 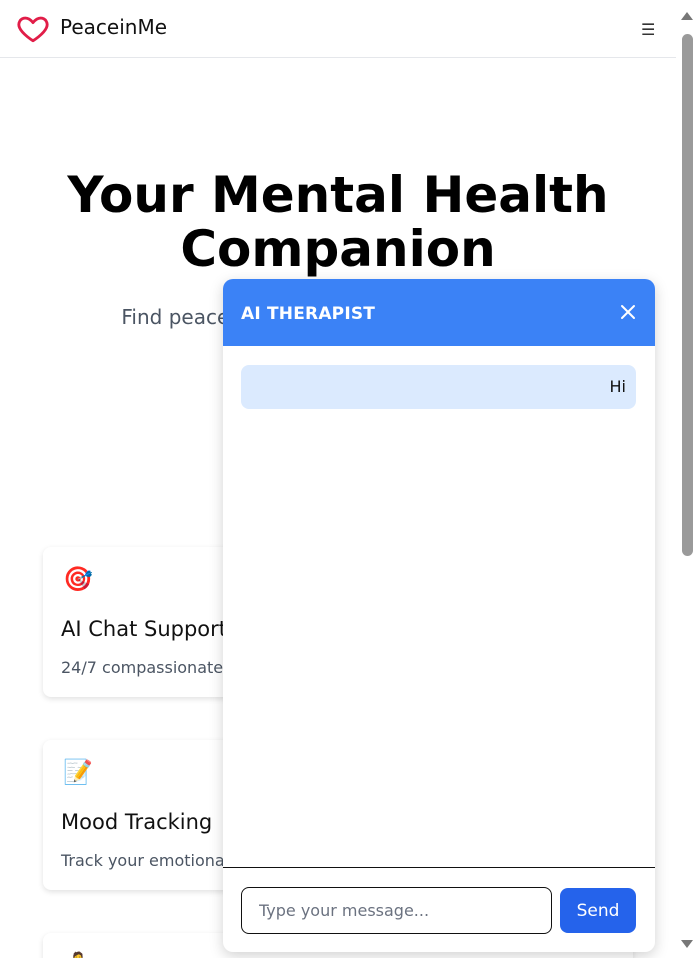 I want to click on heart-logo-icon, so click(x=33, y=28).